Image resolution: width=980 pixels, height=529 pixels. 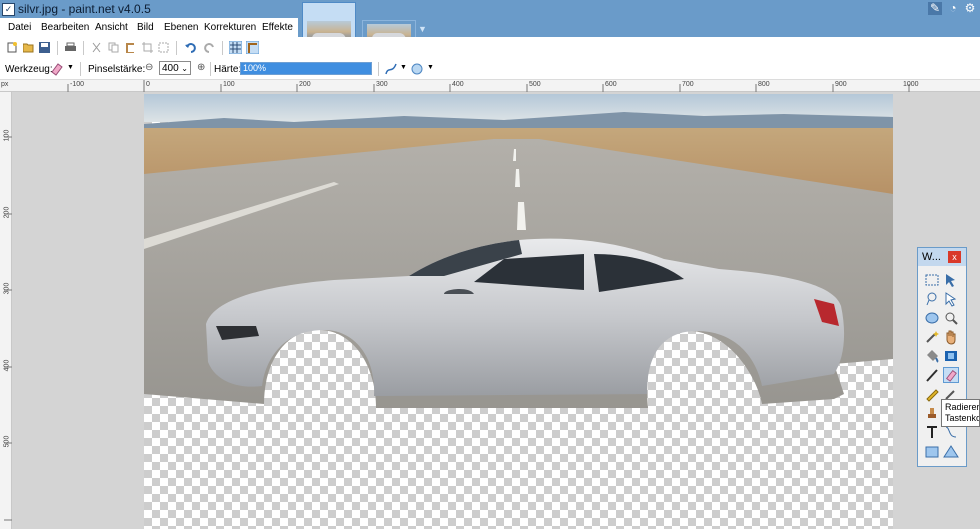 I want to click on paintnet-app-icon: ✓, so click(x=8, y=9).